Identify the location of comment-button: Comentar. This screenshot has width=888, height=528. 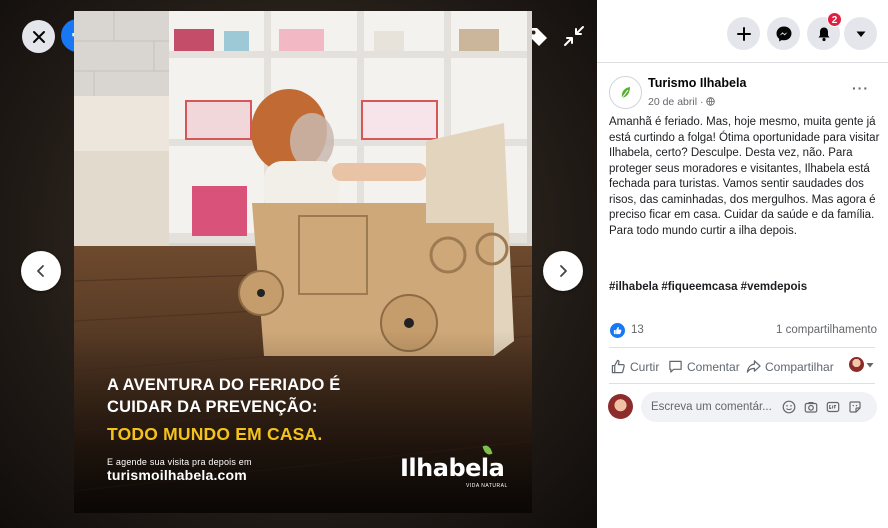
(704, 366).